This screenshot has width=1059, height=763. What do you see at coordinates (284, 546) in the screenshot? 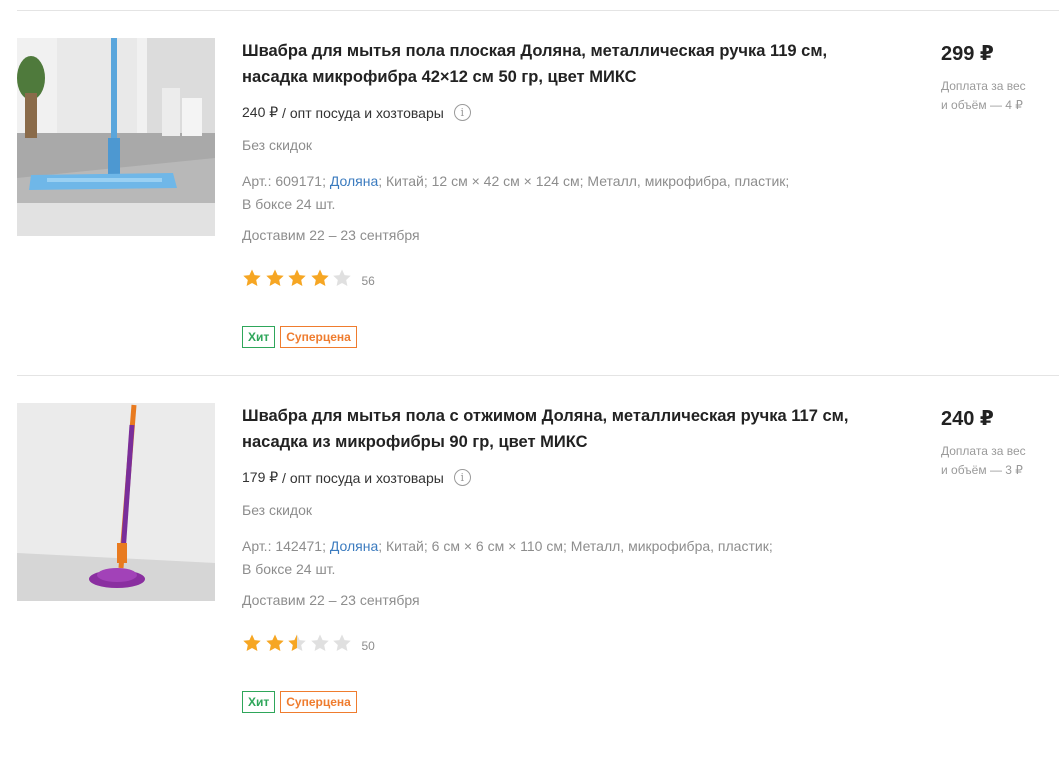
I see `article-number: Арт.: 142471;` at bounding box center [284, 546].